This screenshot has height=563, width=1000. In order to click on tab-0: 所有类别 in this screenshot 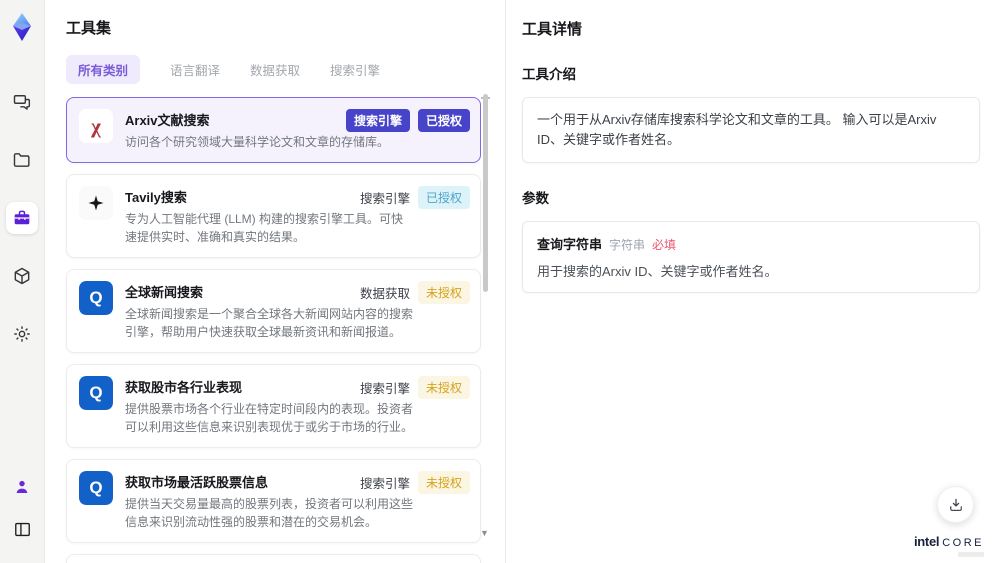, I will do `click(103, 69)`.